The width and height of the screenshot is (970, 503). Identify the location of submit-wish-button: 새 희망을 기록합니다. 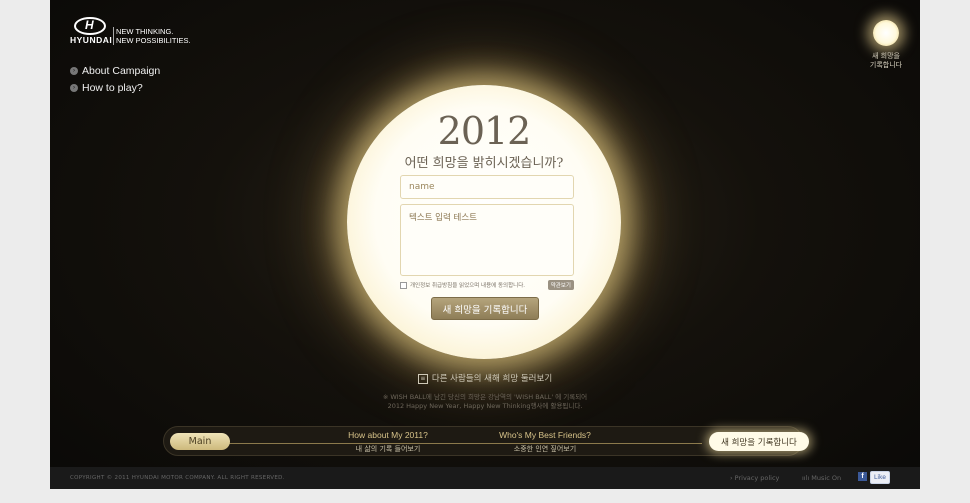
(485, 308).